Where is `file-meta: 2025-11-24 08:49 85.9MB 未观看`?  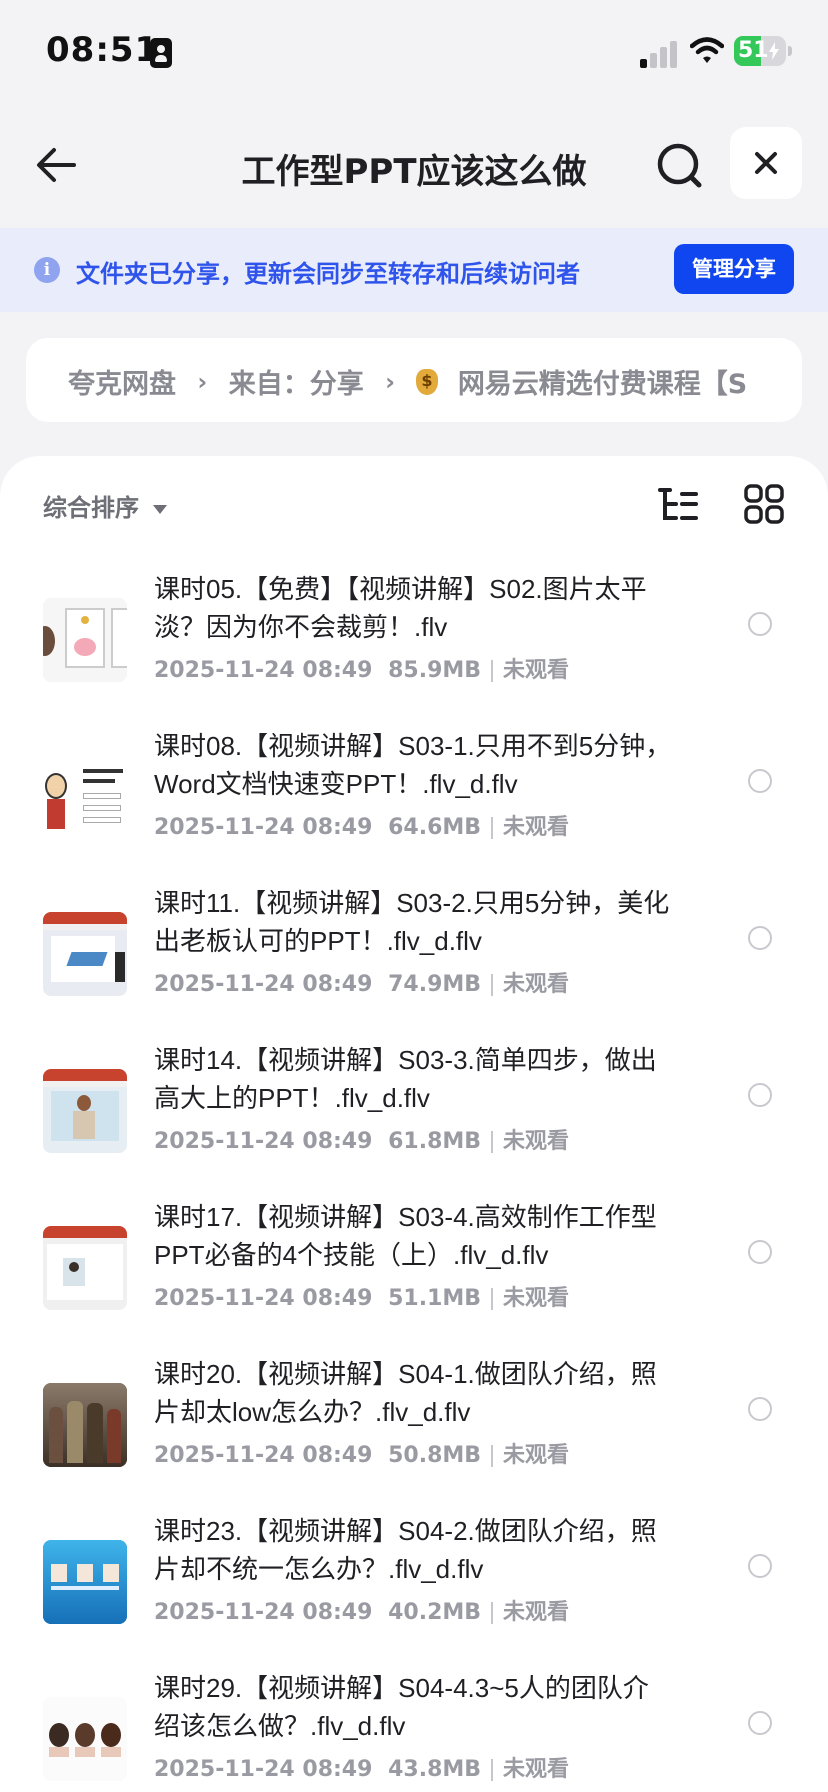 file-meta: 2025-11-24 08:49 85.9MB 未观看 is located at coordinates (361, 668).